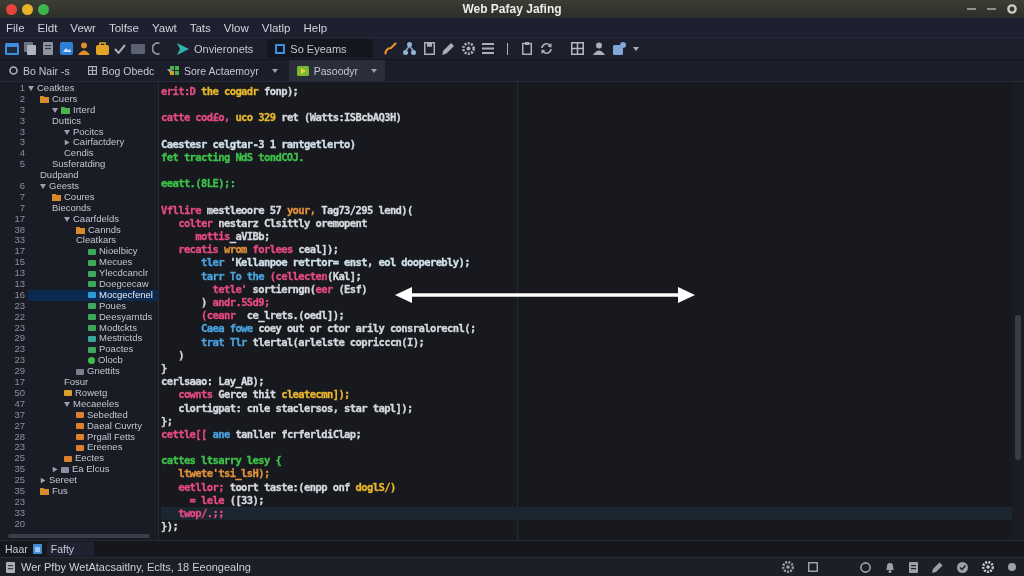  Describe the element at coordinates (93, 295) in the screenshot. I see `tree-item: Mocgecfenel` at that location.